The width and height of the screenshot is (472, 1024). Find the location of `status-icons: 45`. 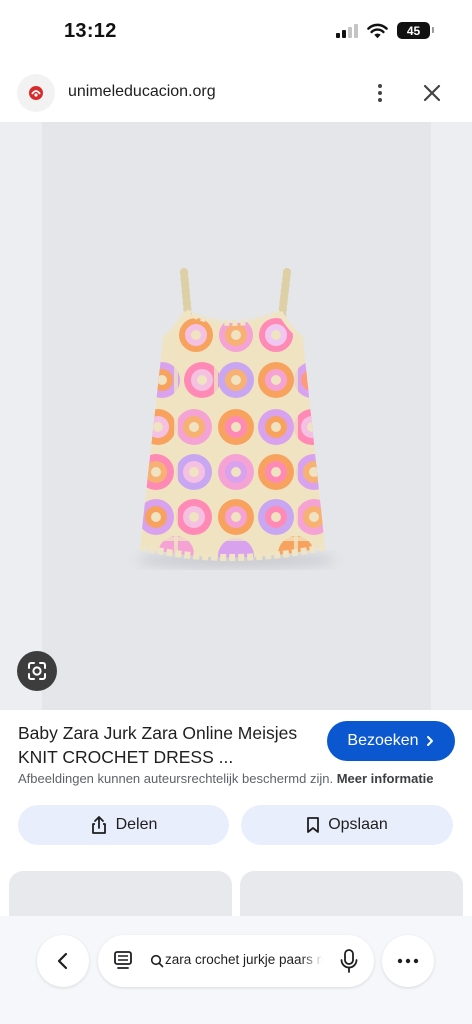

status-icons: 45 is located at coordinates (385, 30).